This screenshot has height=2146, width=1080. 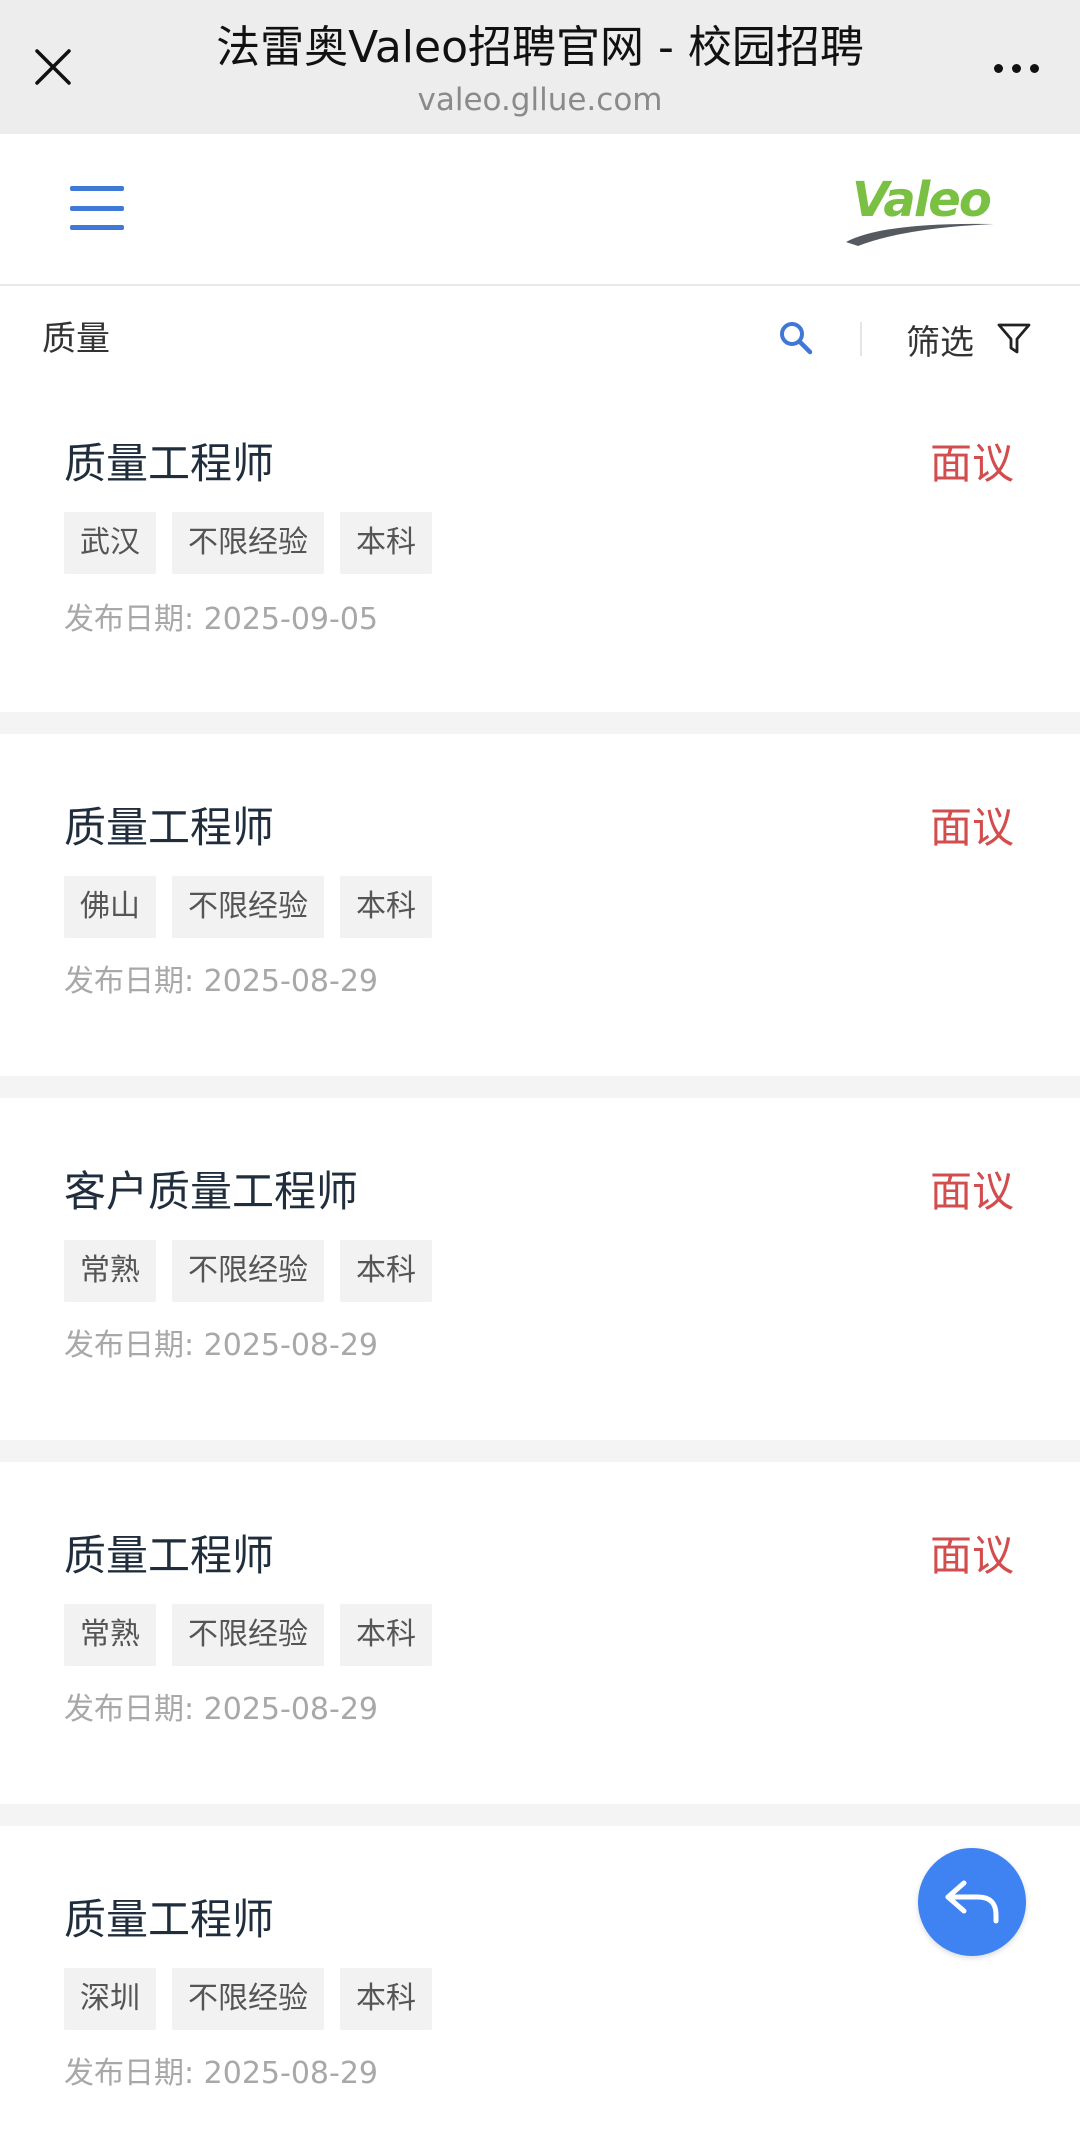 I want to click on logo-text: Valeo, so click(x=921, y=200).